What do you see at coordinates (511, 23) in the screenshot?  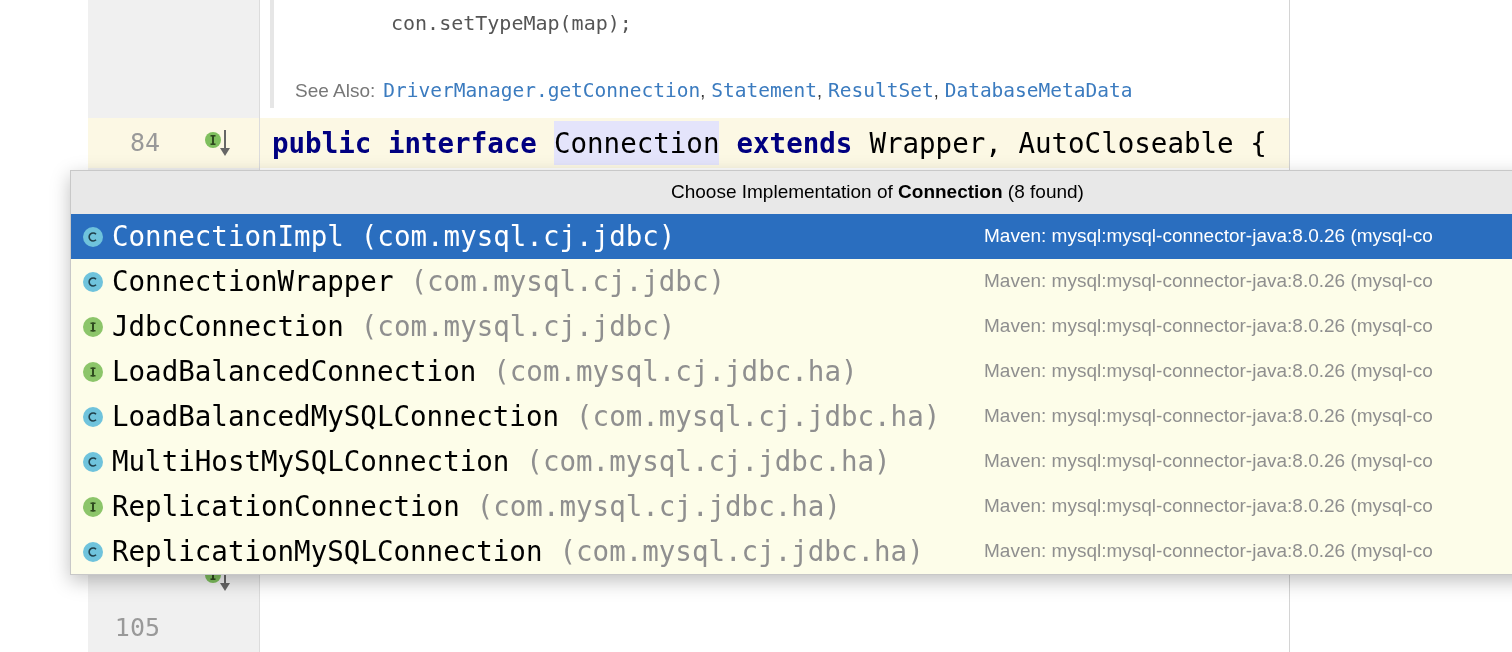 I see `code-line: con.setTypeMap(map);` at bounding box center [511, 23].